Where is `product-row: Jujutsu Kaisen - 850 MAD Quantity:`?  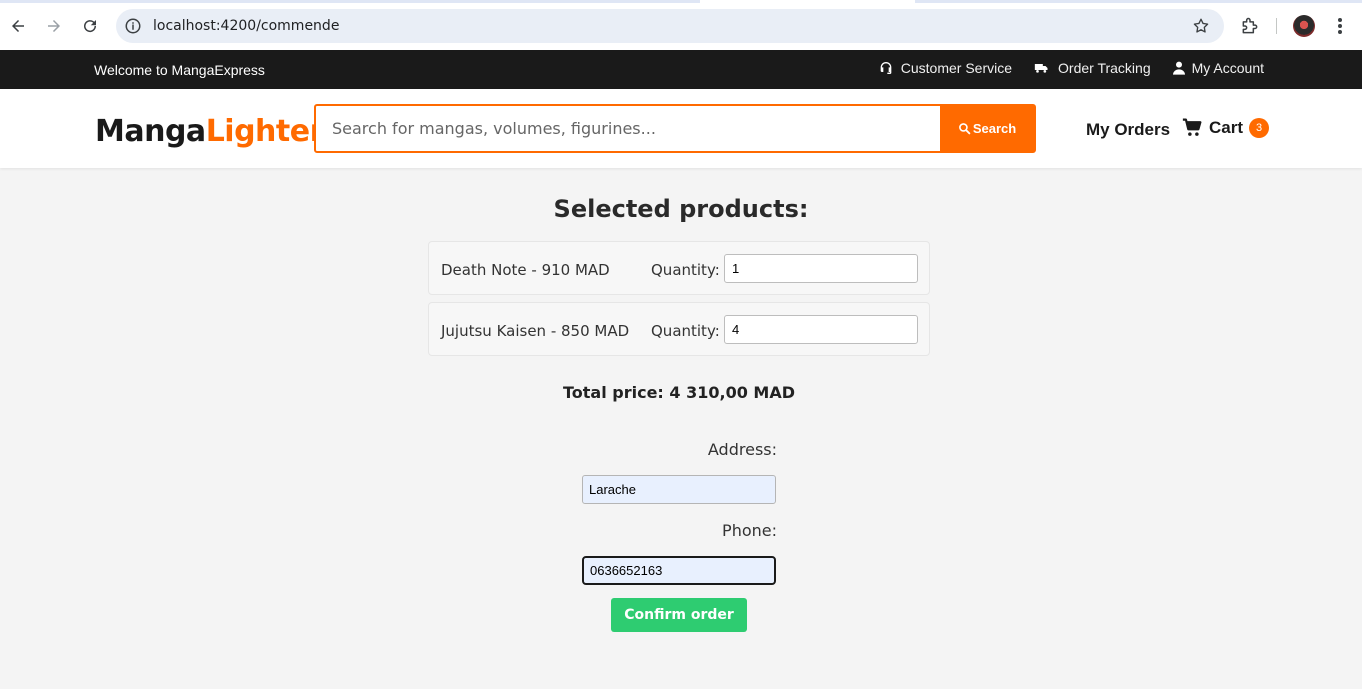 product-row: Jujutsu Kaisen - 850 MAD Quantity: is located at coordinates (679, 329).